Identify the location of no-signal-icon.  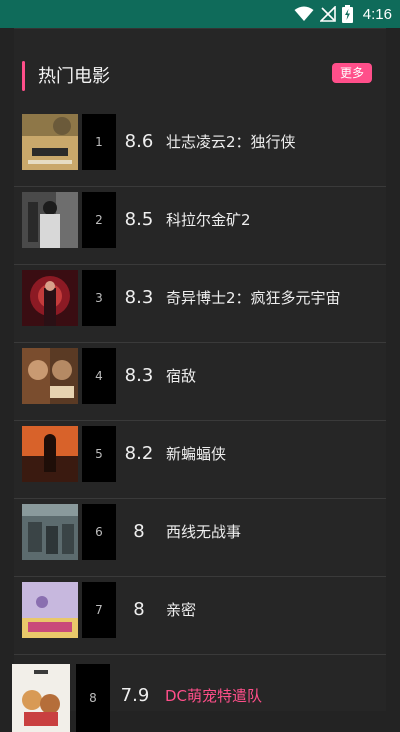
(327, 14).